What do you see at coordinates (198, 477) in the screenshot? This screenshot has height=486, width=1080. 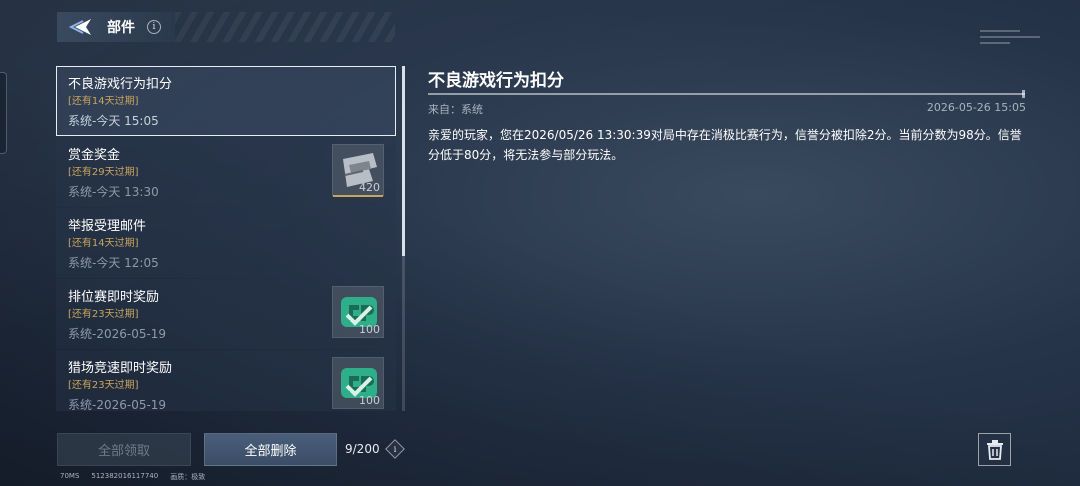 I see `quality-value: 极致` at bounding box center [198, 477].